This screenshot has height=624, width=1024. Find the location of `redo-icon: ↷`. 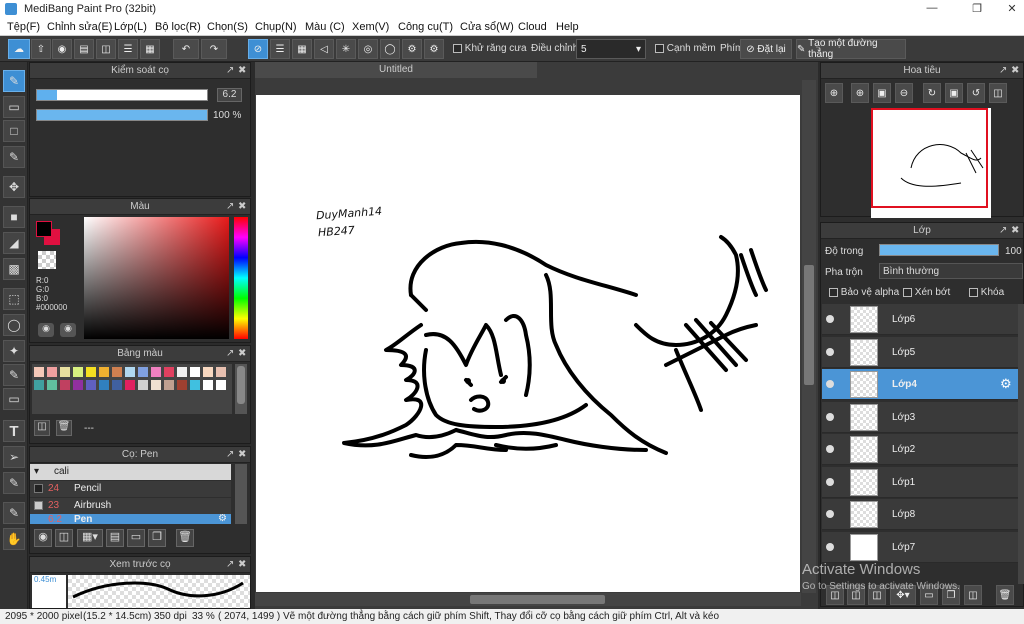

redo-icon: ↷ is located at coordinates (214, 49).